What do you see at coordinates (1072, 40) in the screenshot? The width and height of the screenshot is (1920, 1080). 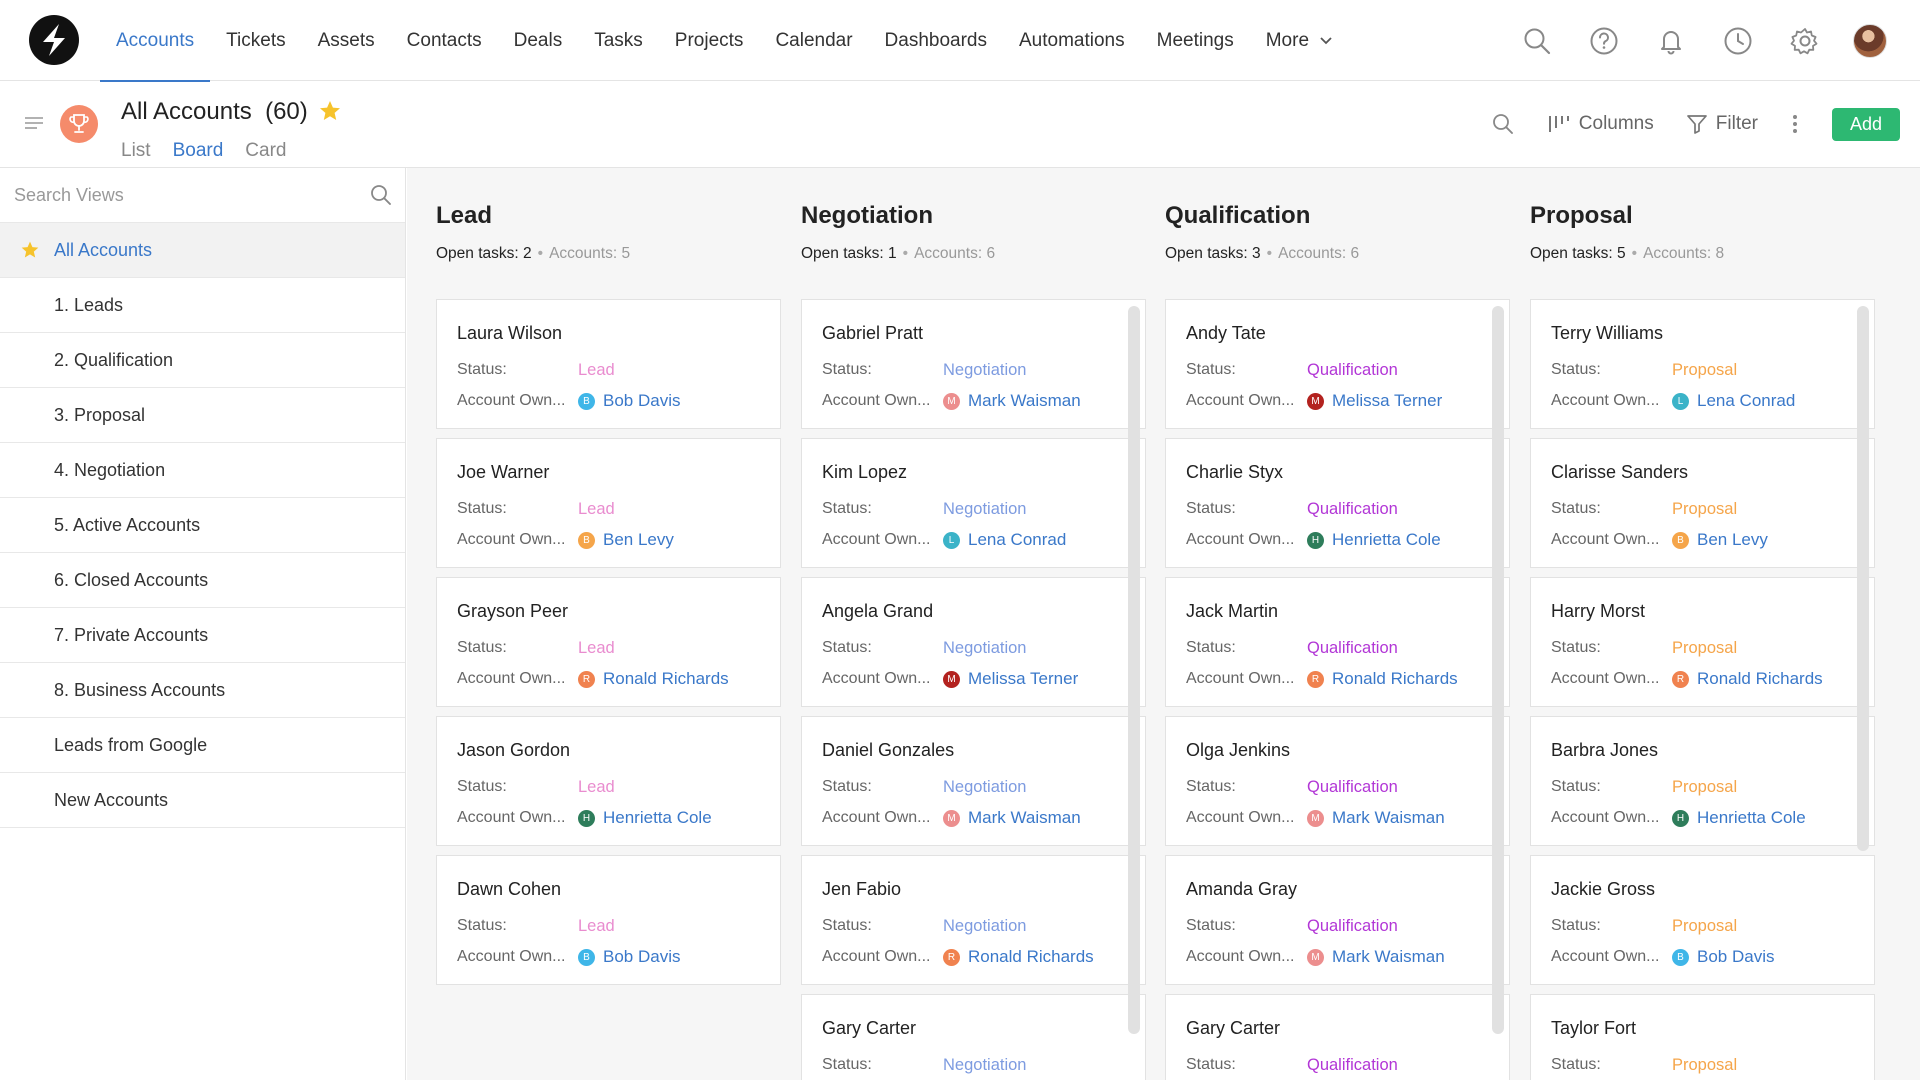 I see `nav-link-automations: Automations` at bounding box center [1072, 40].